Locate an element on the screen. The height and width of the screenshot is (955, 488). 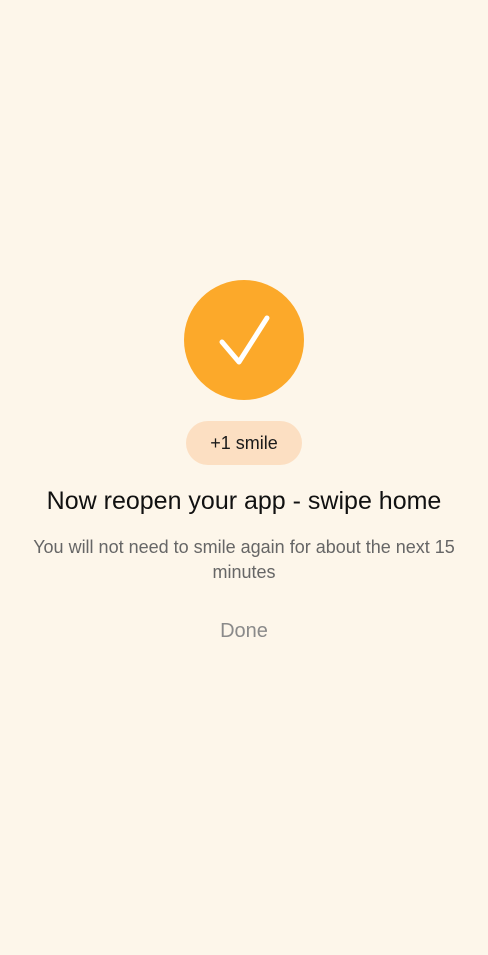
smile-count-label: +1 smile is located at coordinates (244, 442).